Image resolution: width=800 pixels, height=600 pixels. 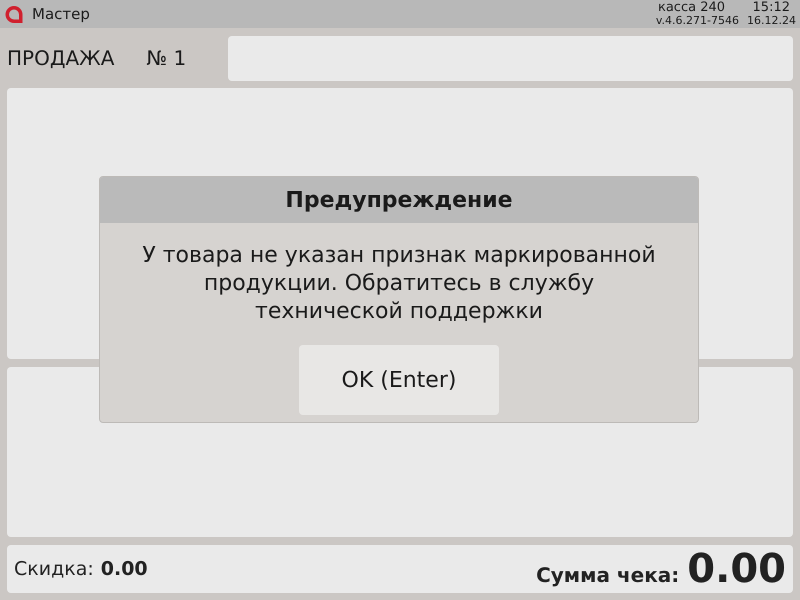 What do you see at coordinates (691, 7) in the screenshot?
I see `register-label: касса 240` at bounding box center [691, 7].